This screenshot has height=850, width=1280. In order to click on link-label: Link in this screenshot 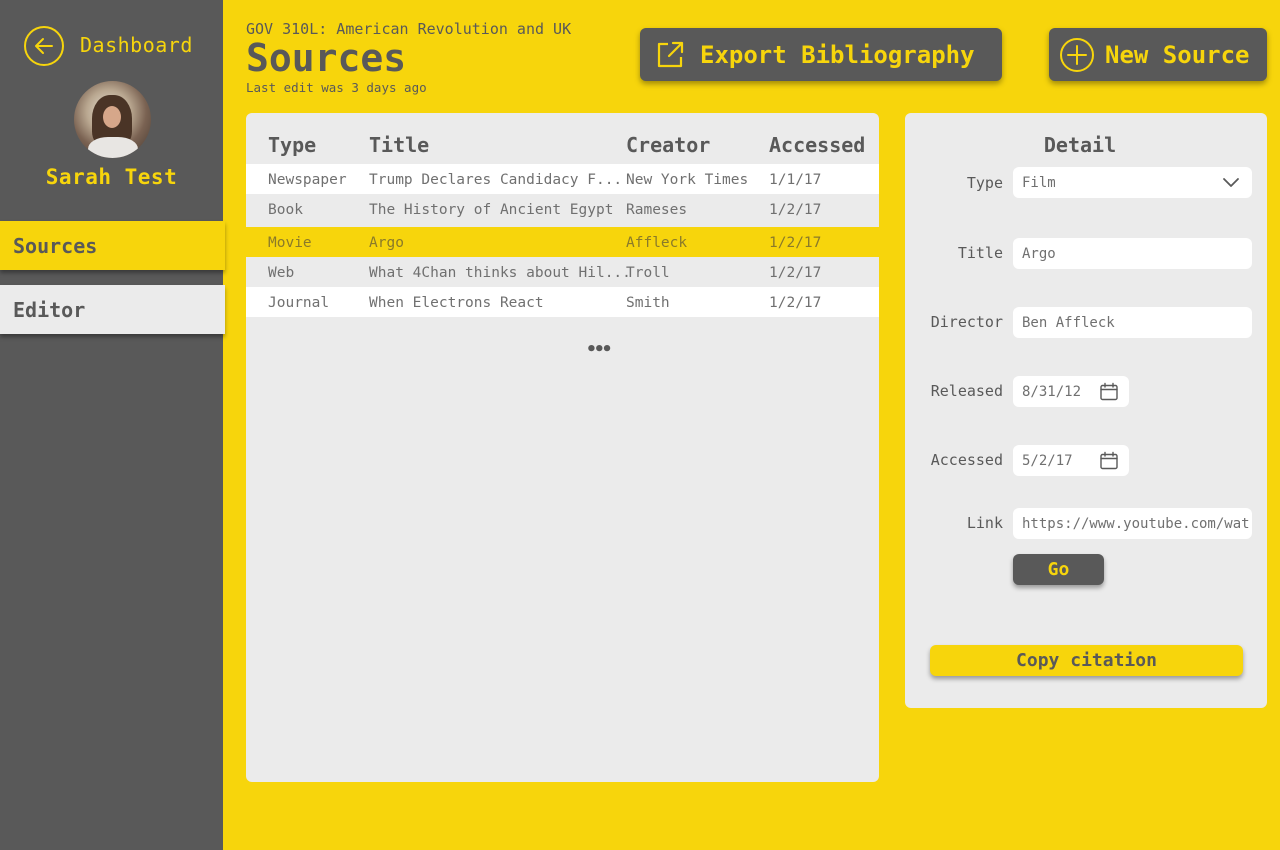, I will do `click(984, 523)`.